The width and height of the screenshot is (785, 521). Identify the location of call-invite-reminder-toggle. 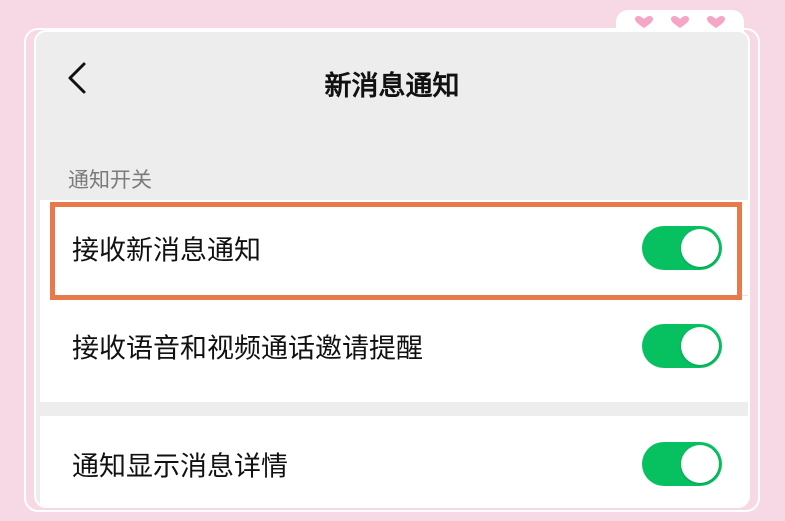
(682, 346).